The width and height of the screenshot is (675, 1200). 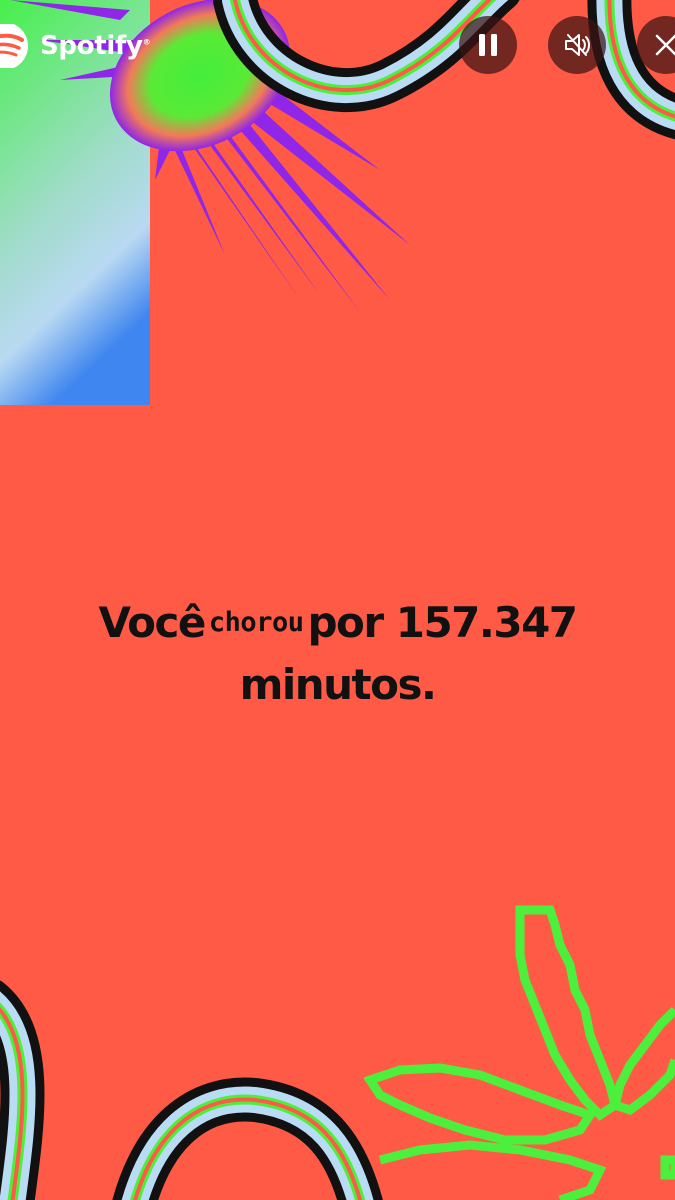 What do you see at coordinates (518, 1052) in the screenshot?
I see `pixel-flower` at bounding box center [518, 1052].